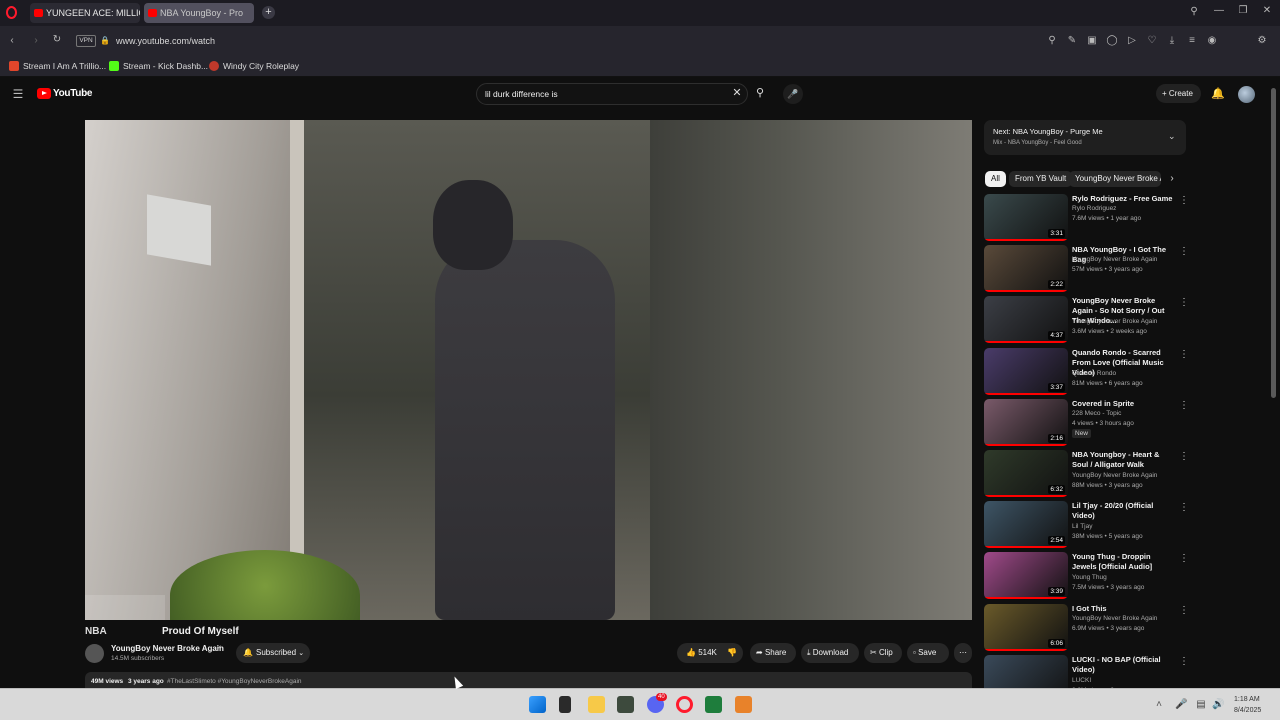  Describe the element at coordinates (1041, 179) in the screenshot. I see `chip-from-yb-vault: From YB Vault` at that location.